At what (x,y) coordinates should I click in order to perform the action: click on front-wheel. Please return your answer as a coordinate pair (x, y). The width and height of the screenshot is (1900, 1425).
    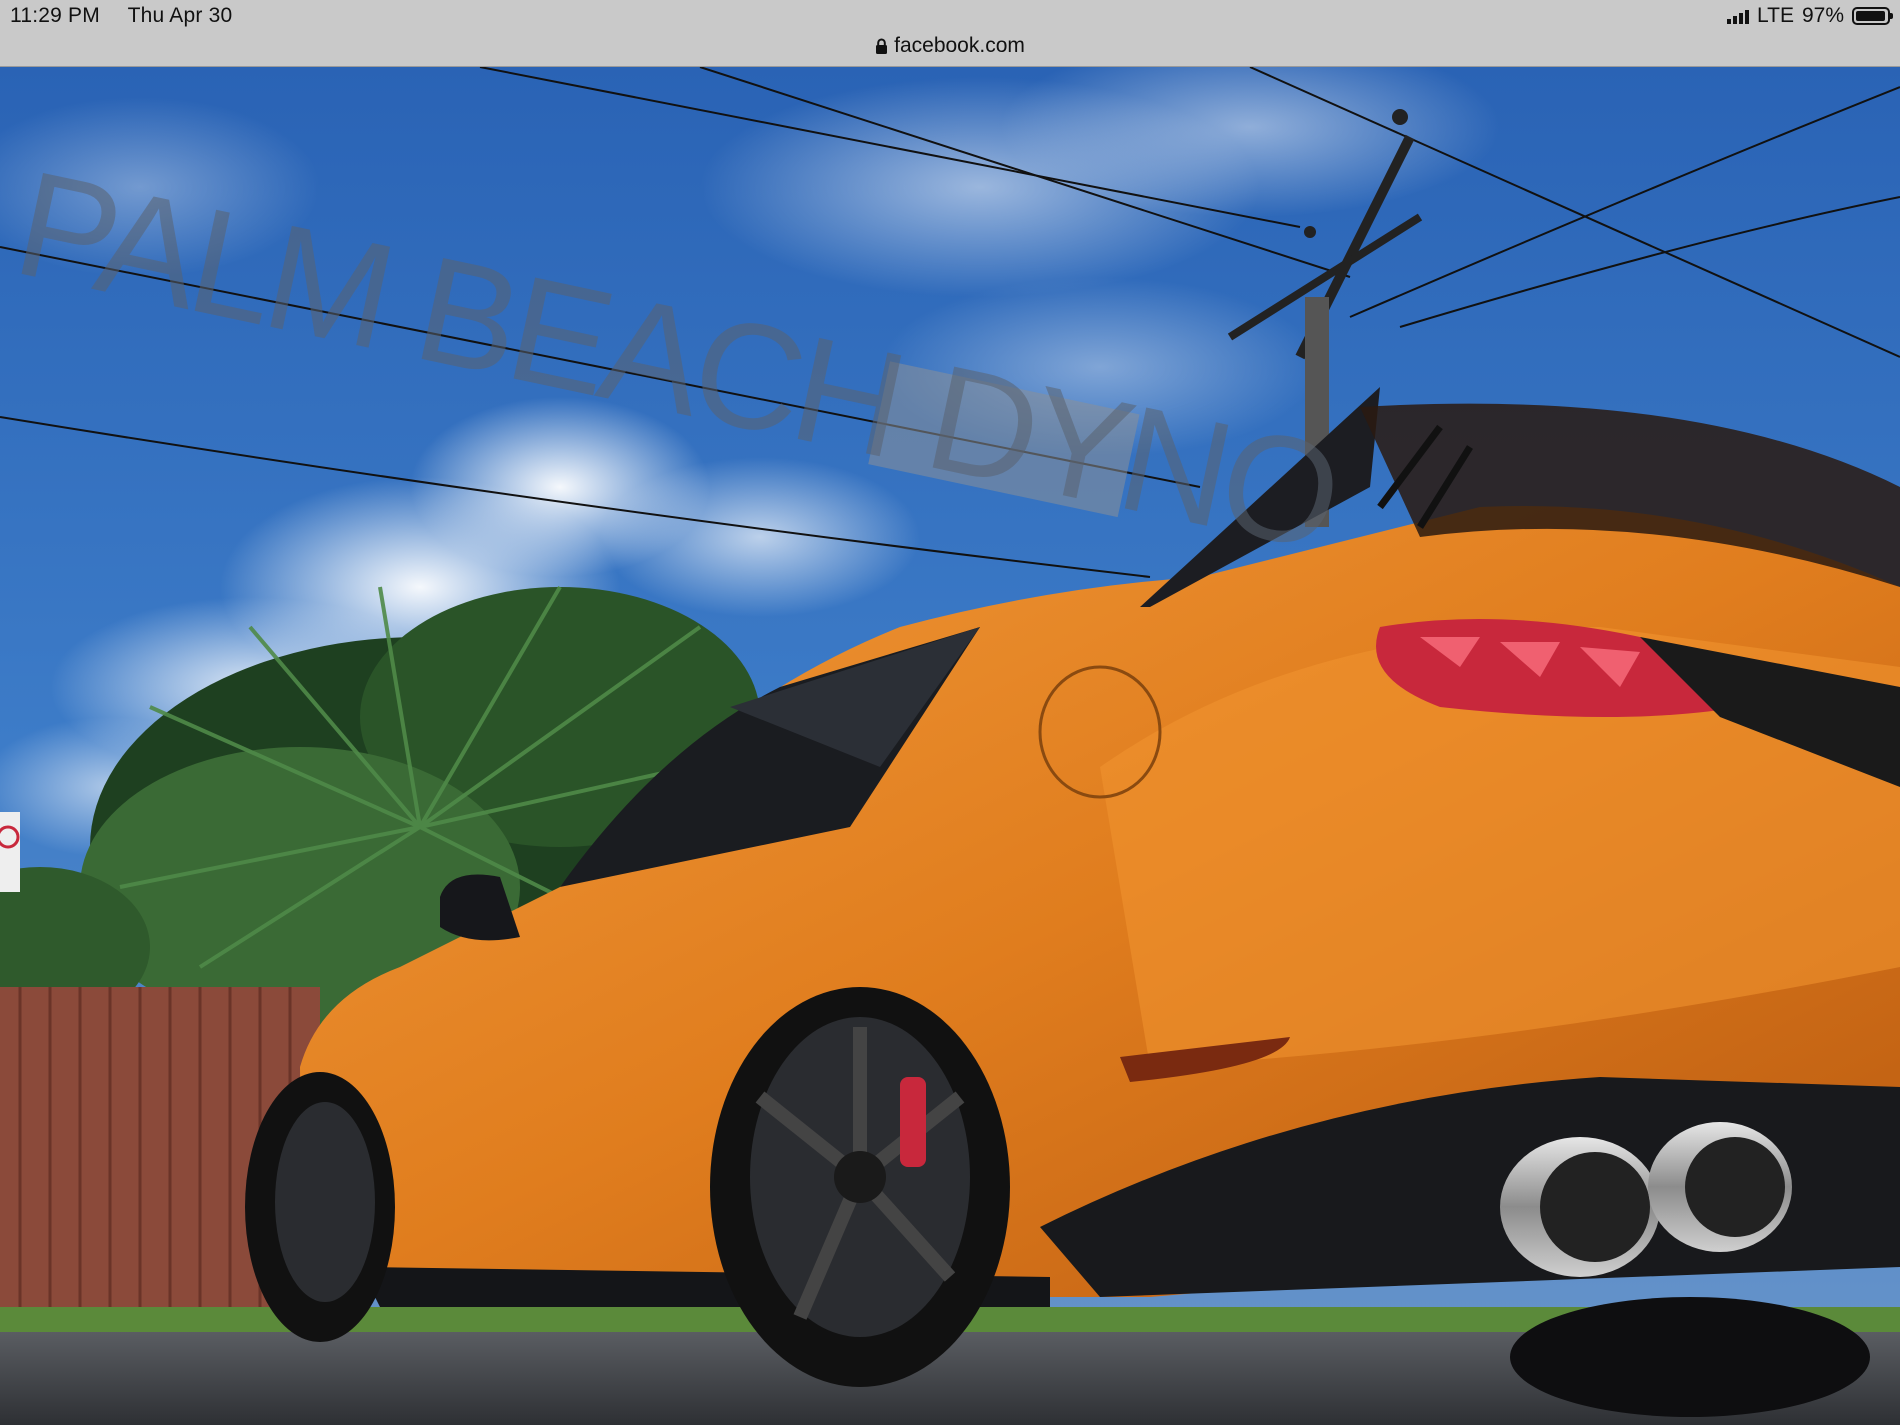
    Looking at the image, I should click on (320, 1207).